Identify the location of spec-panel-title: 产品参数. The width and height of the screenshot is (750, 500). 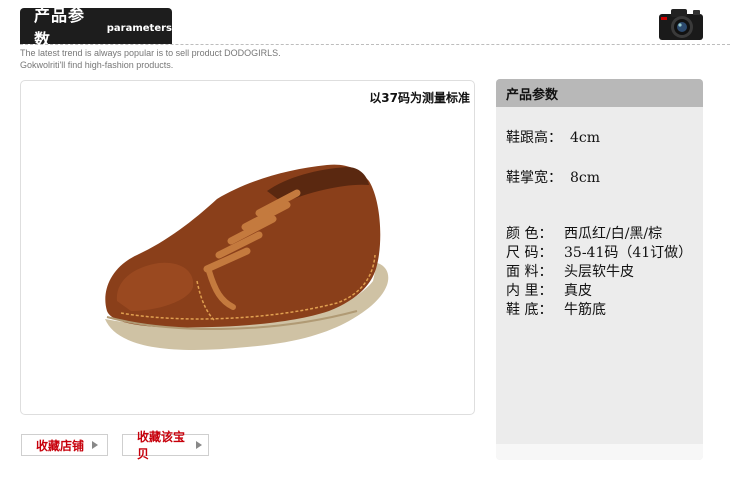
(599, 93).